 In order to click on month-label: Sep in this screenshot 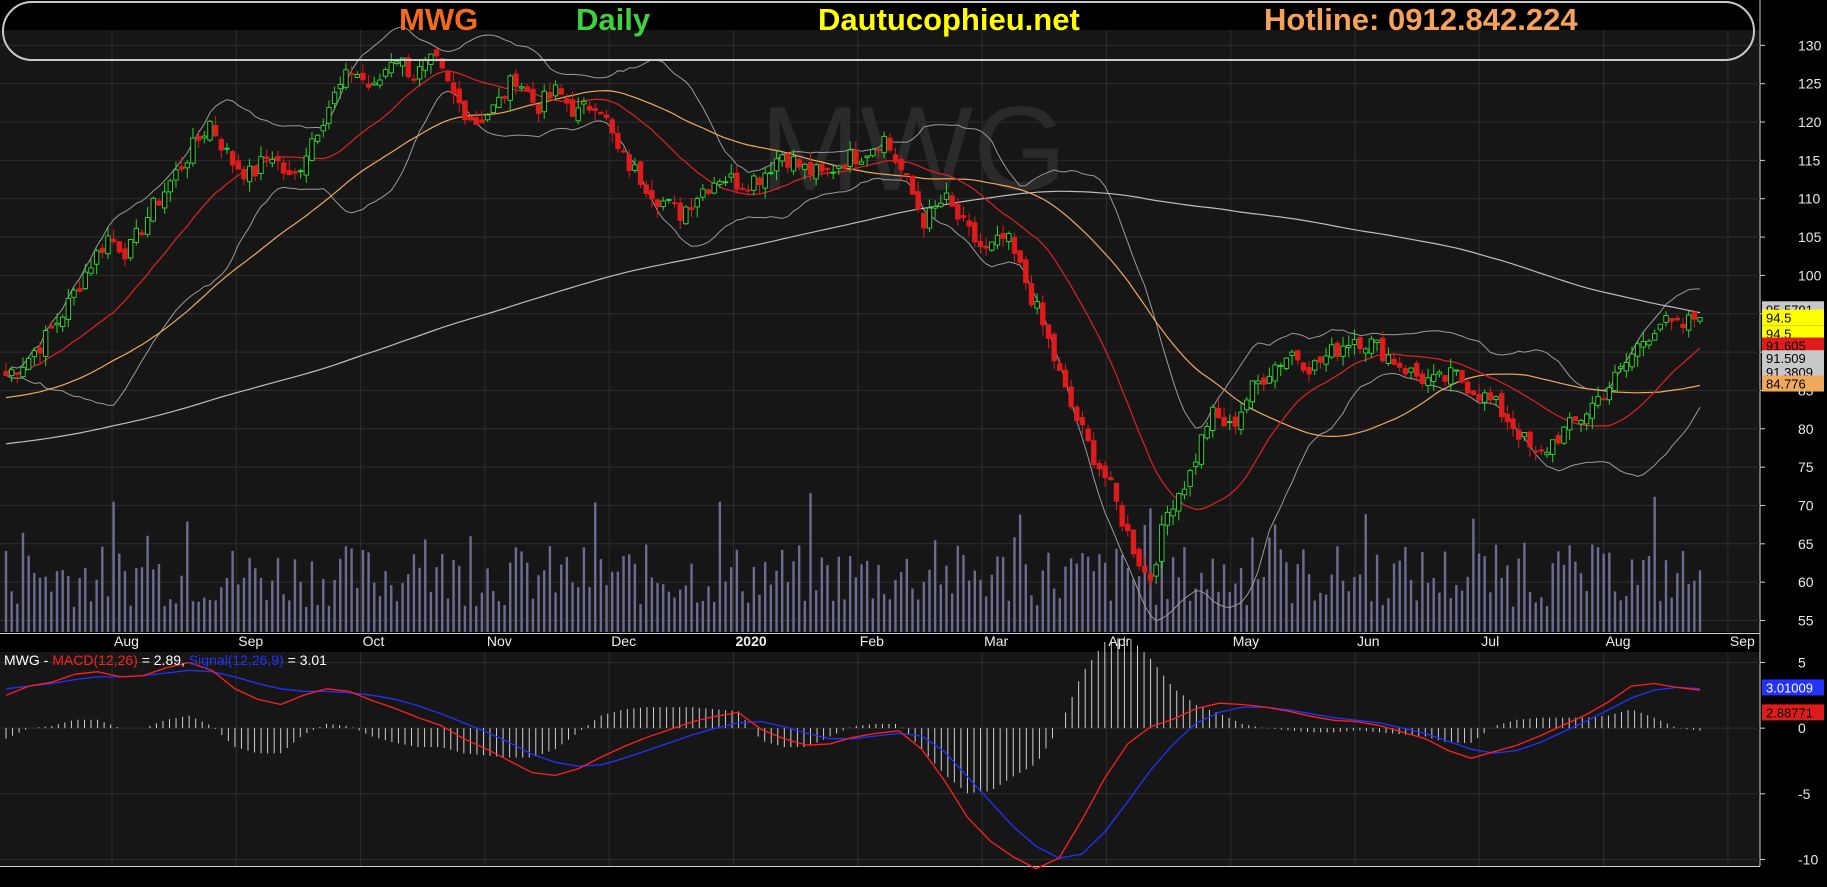, I will do `click(1742, 641)`.